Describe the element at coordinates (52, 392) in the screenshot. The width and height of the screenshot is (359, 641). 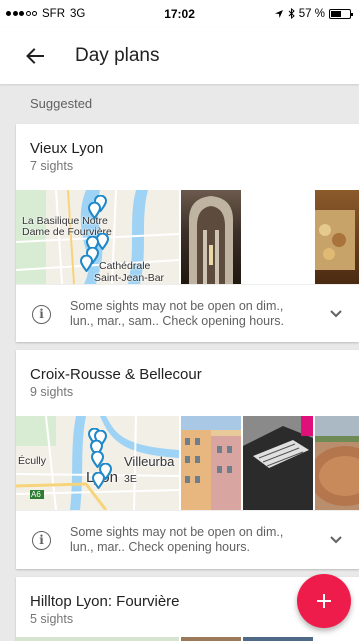
I see `card-sight-count: 9 sights` at that location.